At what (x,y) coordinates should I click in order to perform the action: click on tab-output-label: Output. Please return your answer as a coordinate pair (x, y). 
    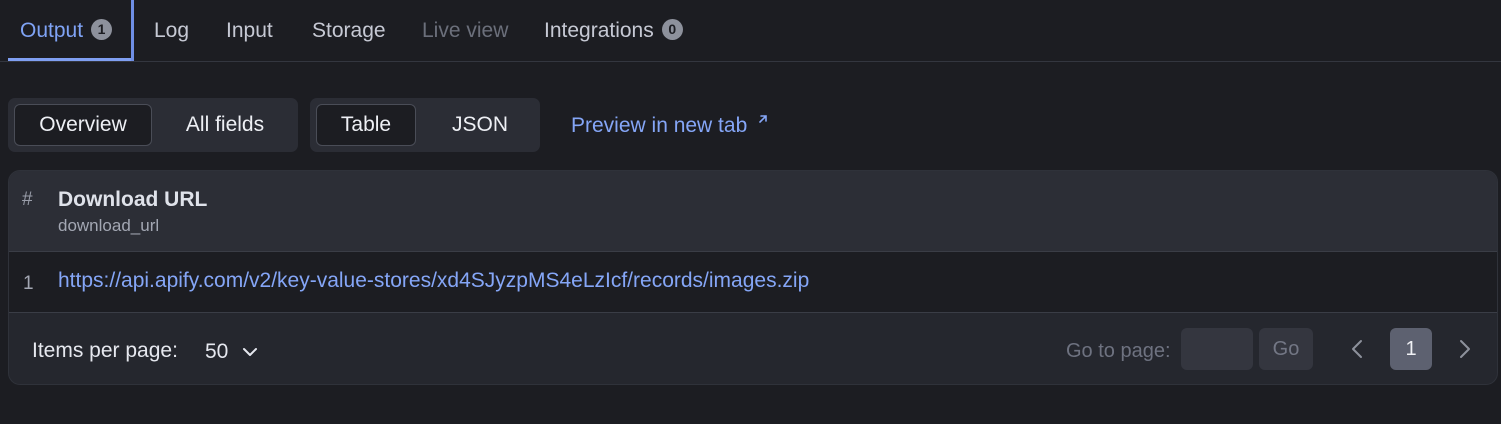
    Looking at the image, I should click on (52, 30).